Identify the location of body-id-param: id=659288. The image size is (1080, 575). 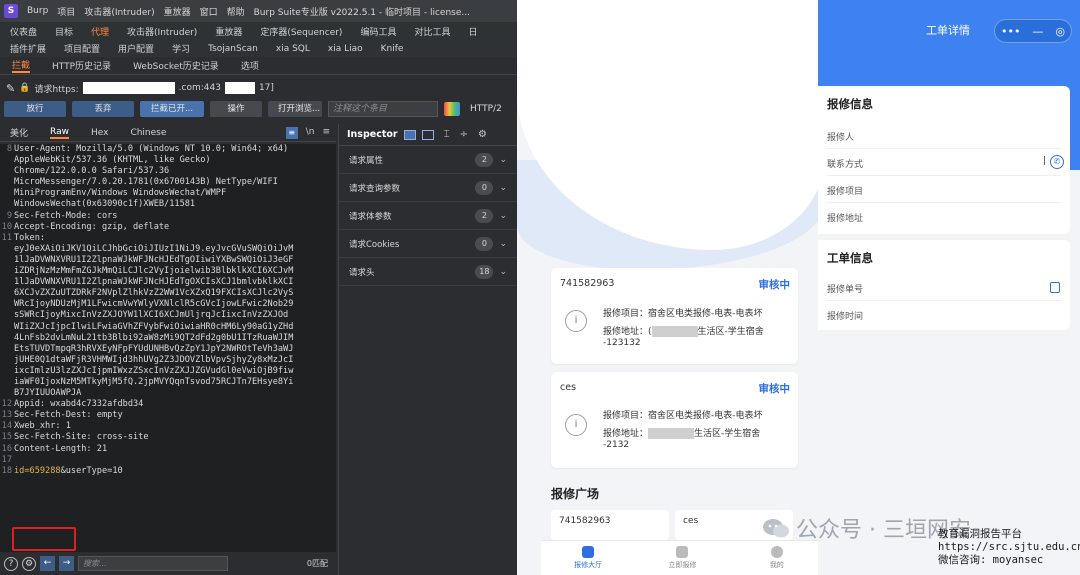
(37, 470).